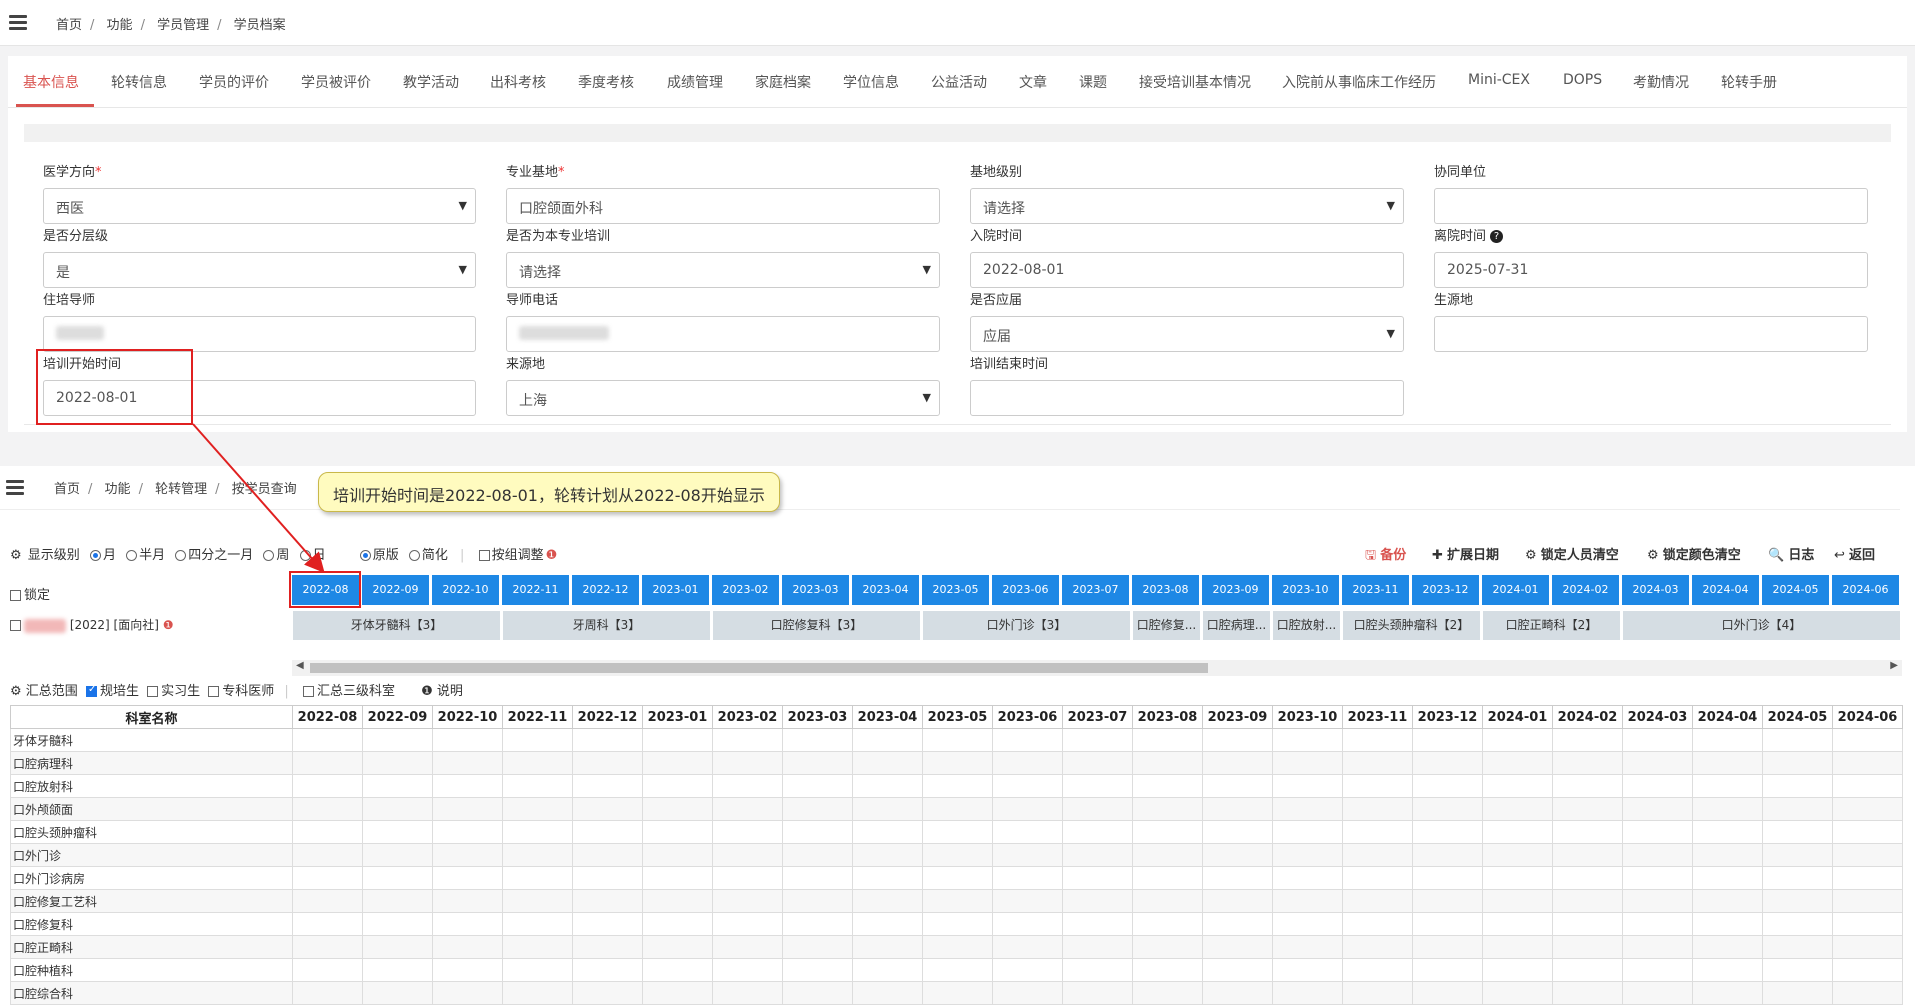 The image size is (1915, 1007). Describe the element at coordinates (959, 82) in the screenshot. I see `tab-public-welfare: 公益活动` at that location.